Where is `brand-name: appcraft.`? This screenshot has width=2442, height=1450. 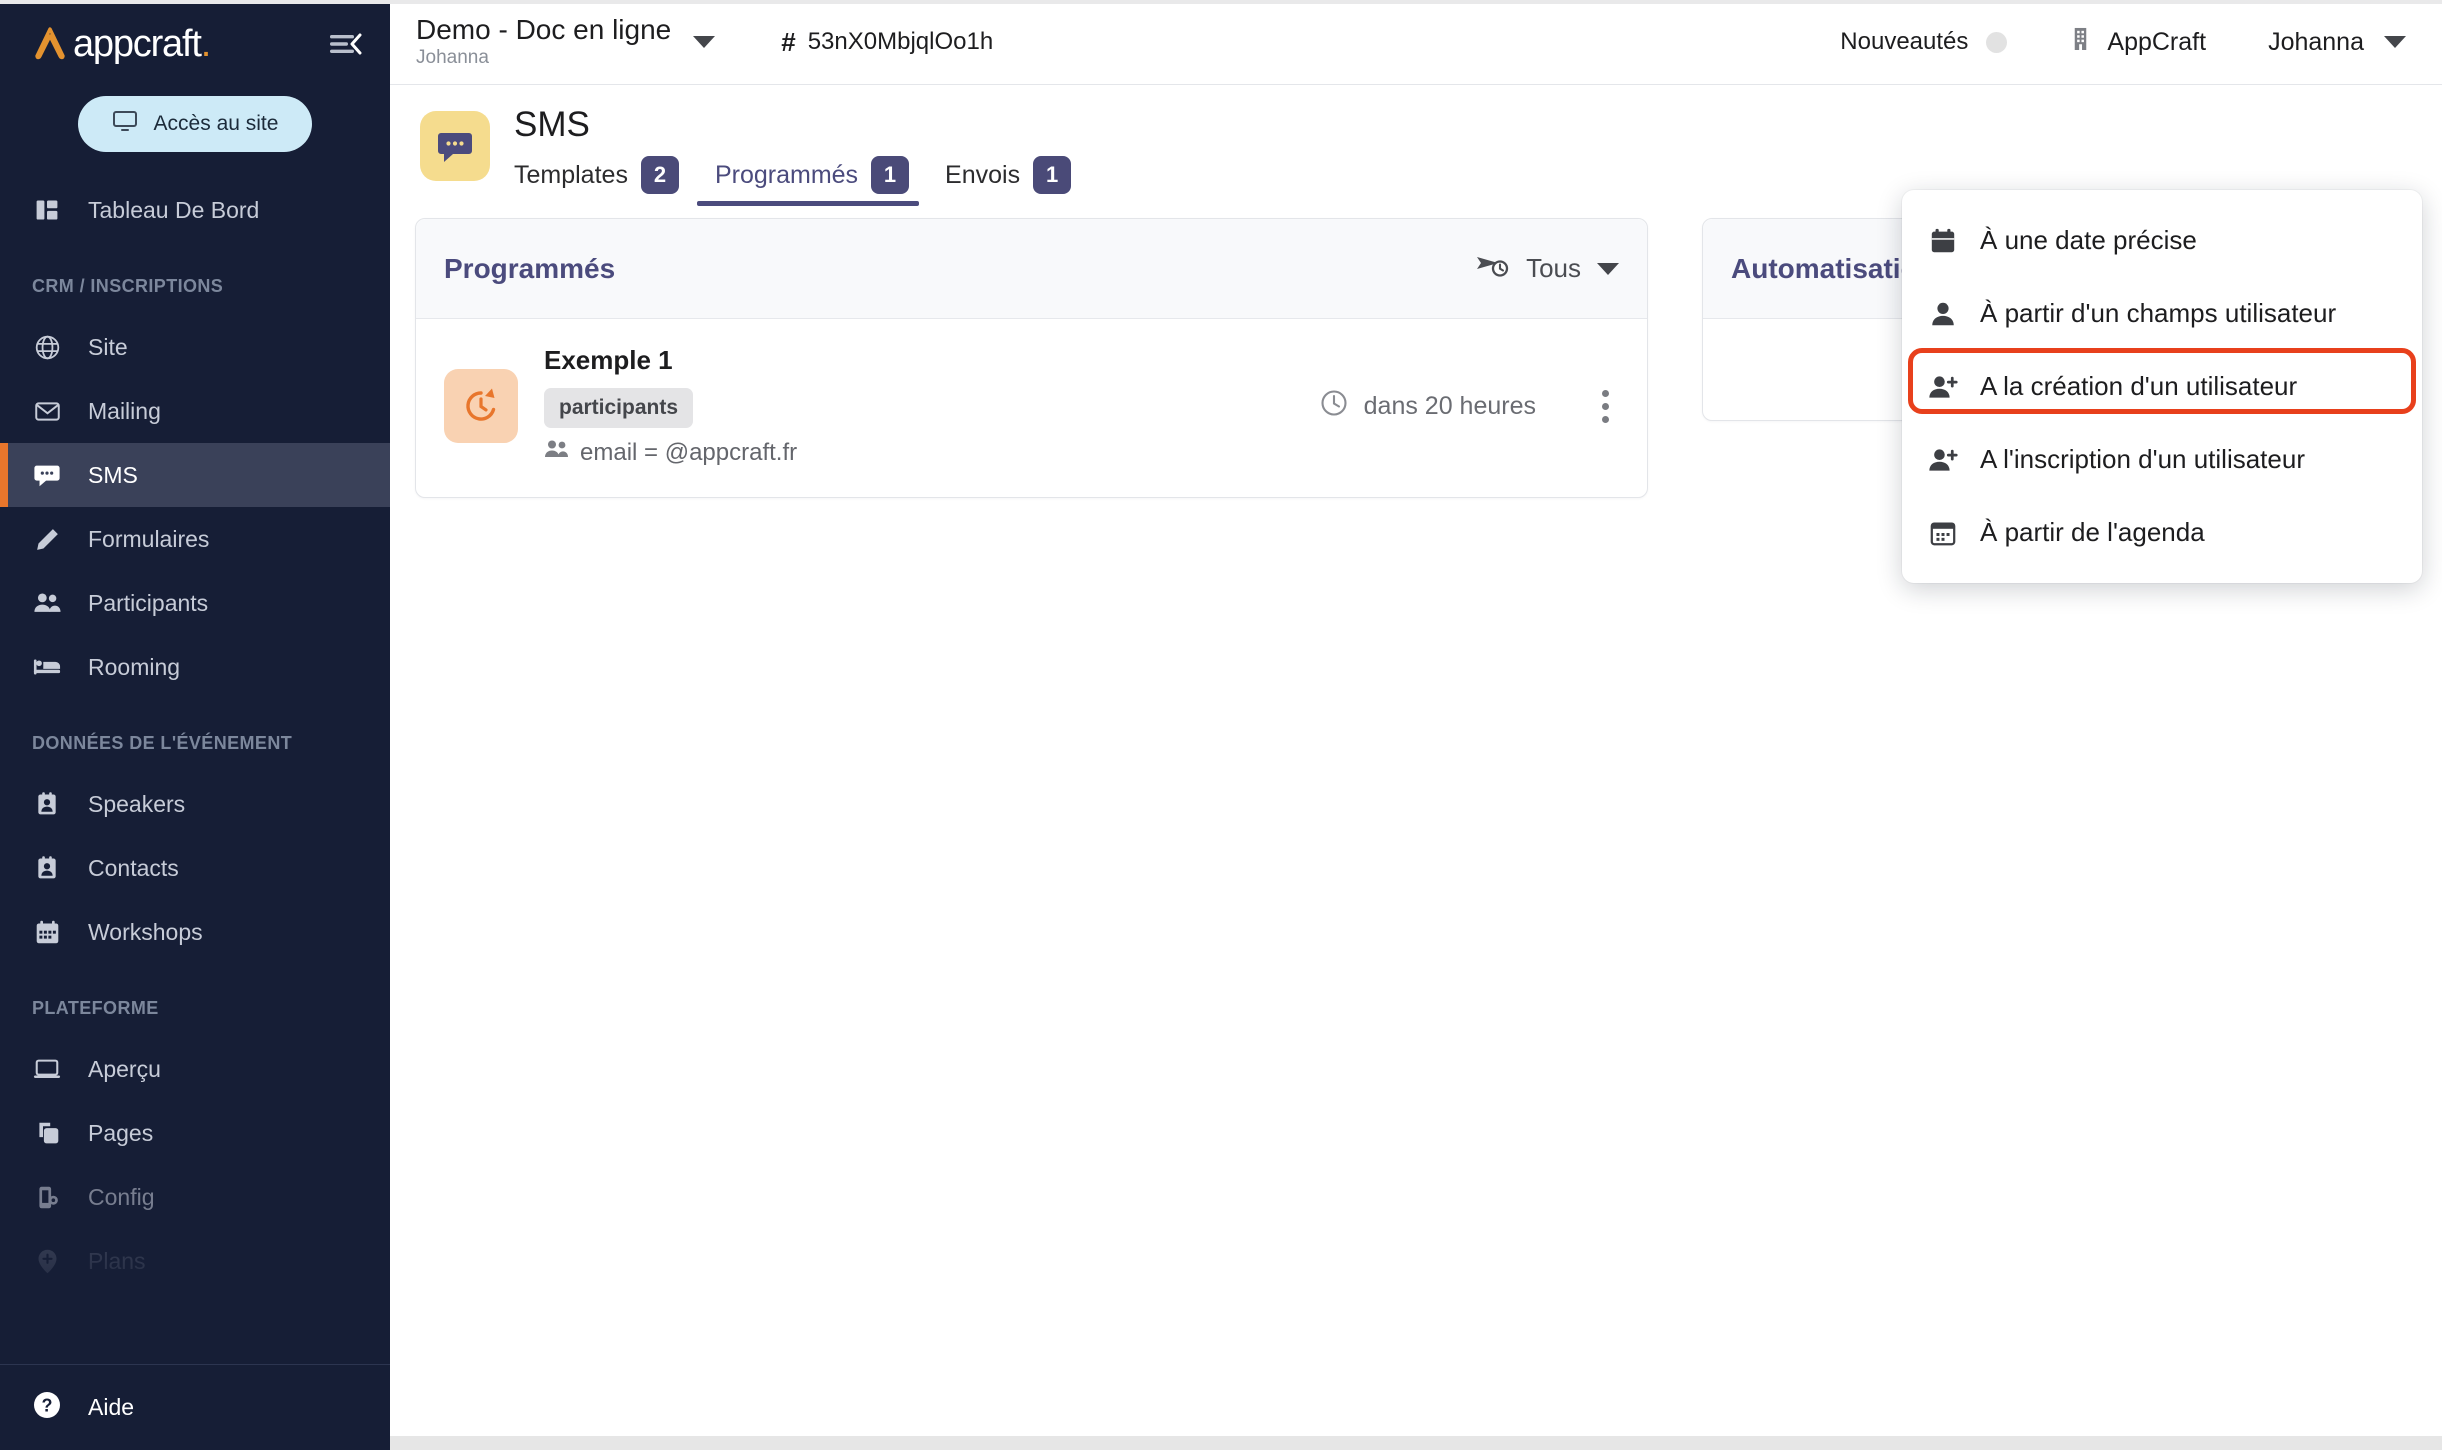 brand-name: appcraft. is located at coordinates (142, 43).